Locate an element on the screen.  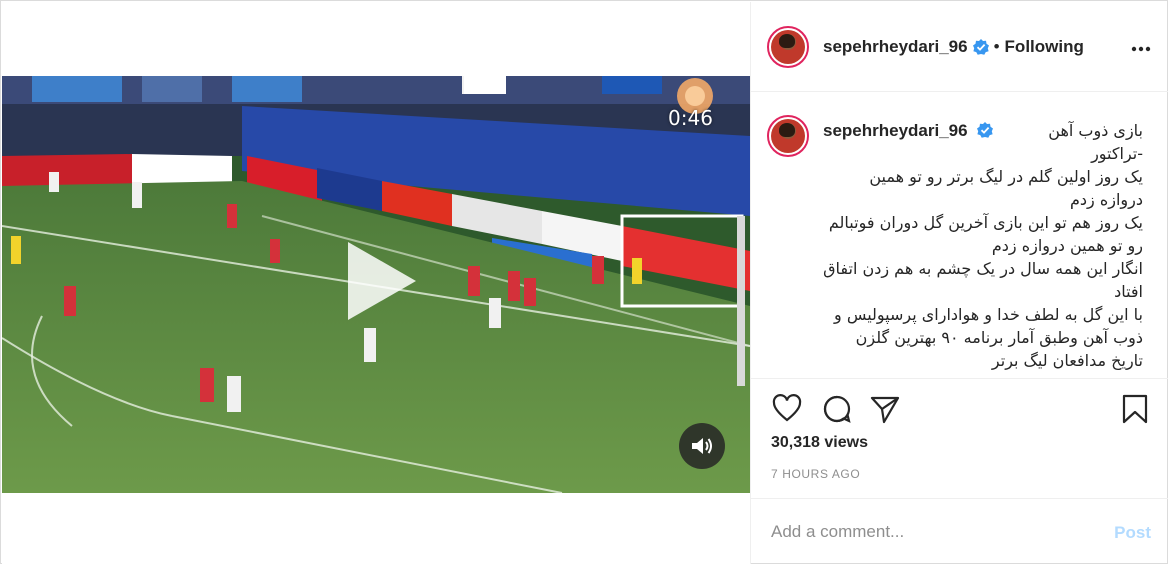
heart-icon is located at coordinates (787, 409).